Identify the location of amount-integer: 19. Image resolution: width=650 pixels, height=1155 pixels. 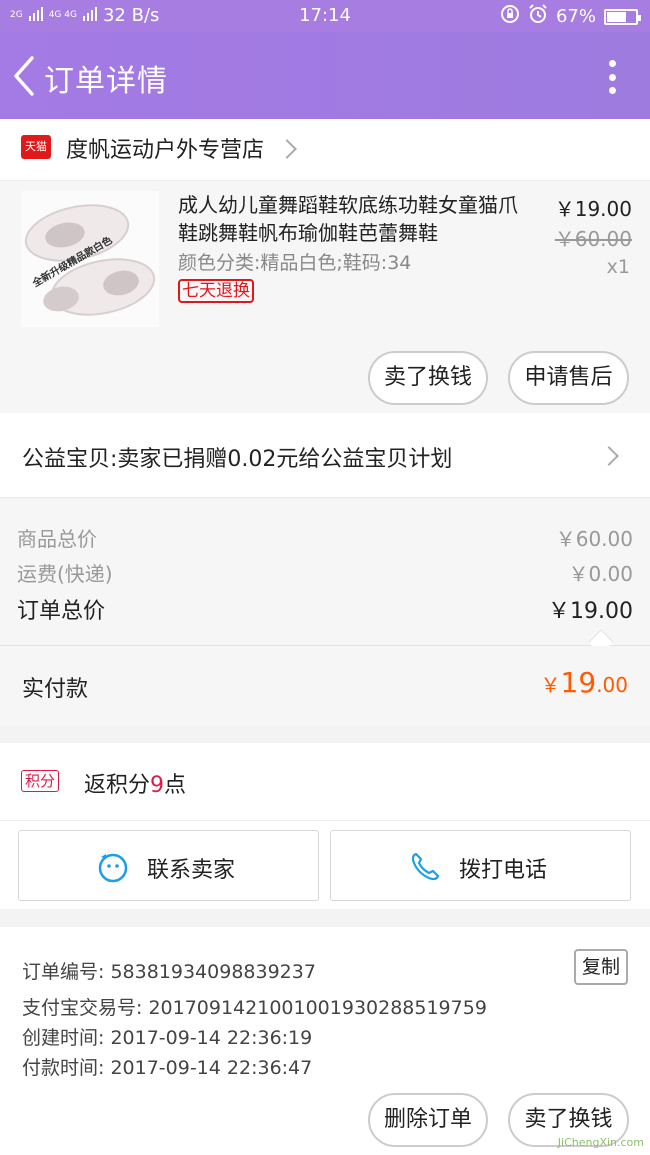
(578, 682).